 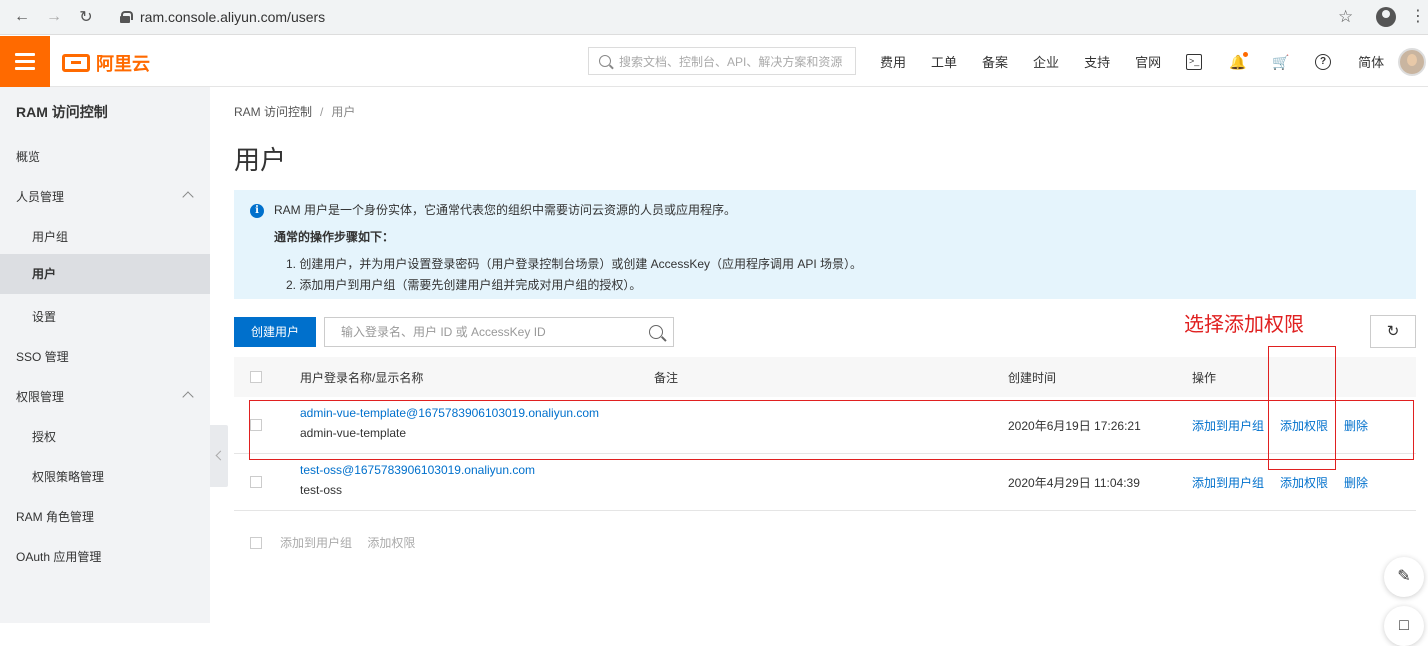 What do you see at coordinates (42, 357) in the screenshot?
I see `sidebar-item-label: SSO 管理` at bounding box center [42, 357].